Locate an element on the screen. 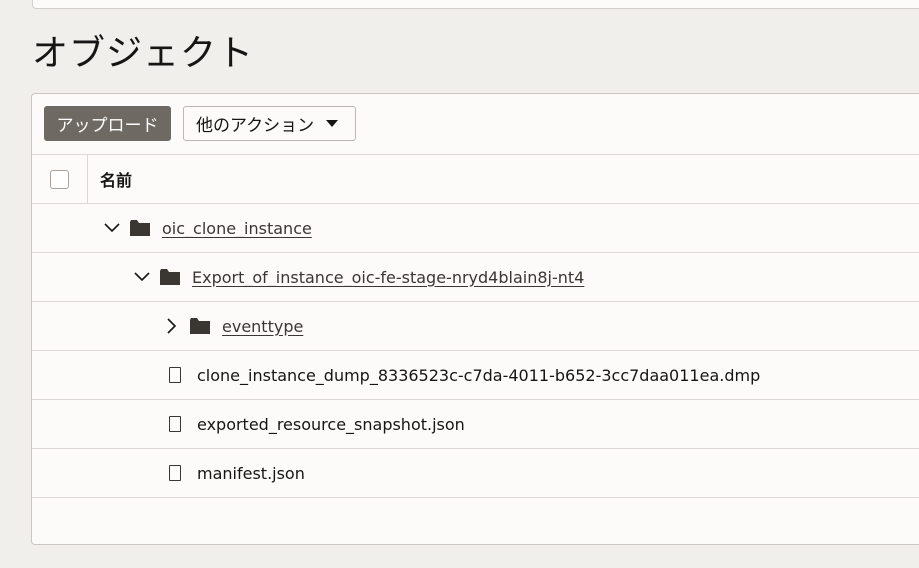 The width and height of the screenshot is (919, 568). file-name: manifest.json is located at coordinates (251, 473).